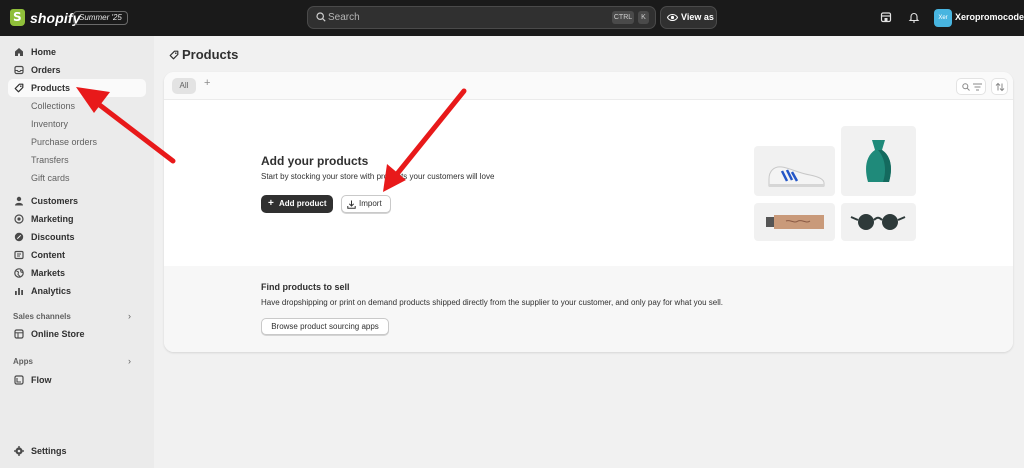 Image resolution: width=1024 pixels, height=468 pixels. I want to click on red-arrow-to-products, so click(126, 125).